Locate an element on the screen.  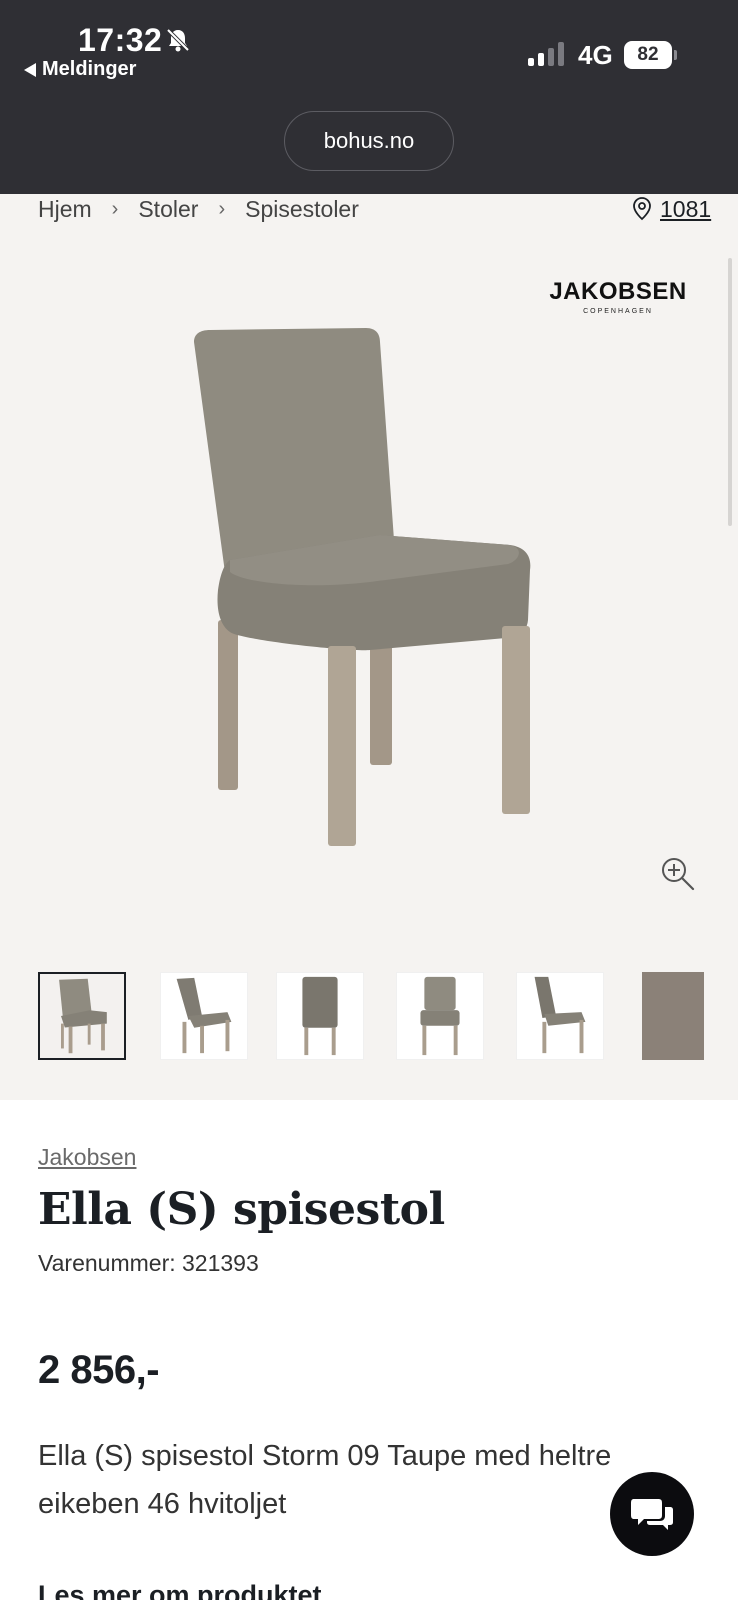
back-label: Meldinger is located at coordinates (89, 69).